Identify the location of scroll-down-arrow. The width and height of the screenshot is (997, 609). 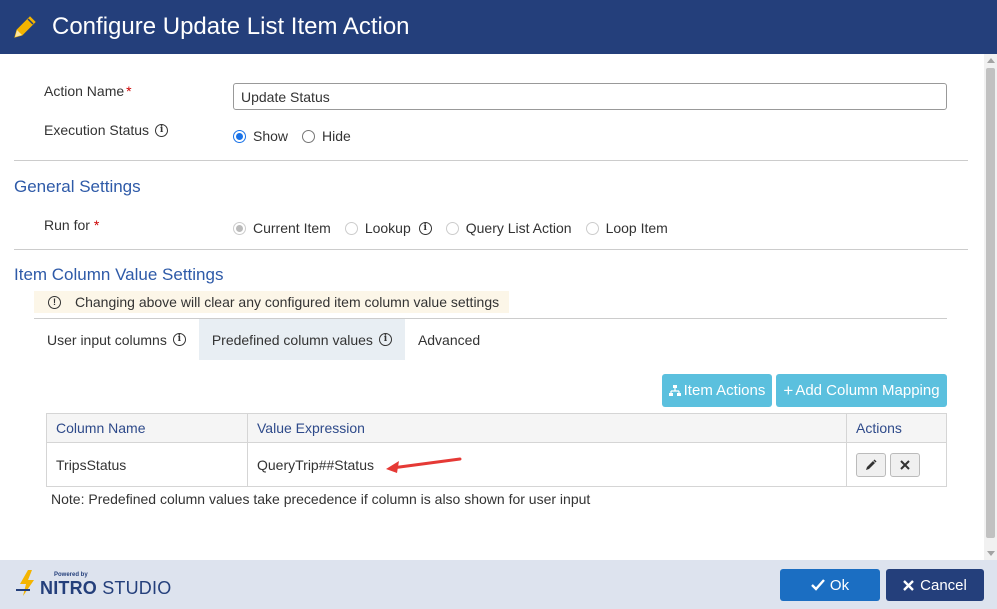
(991, 553).